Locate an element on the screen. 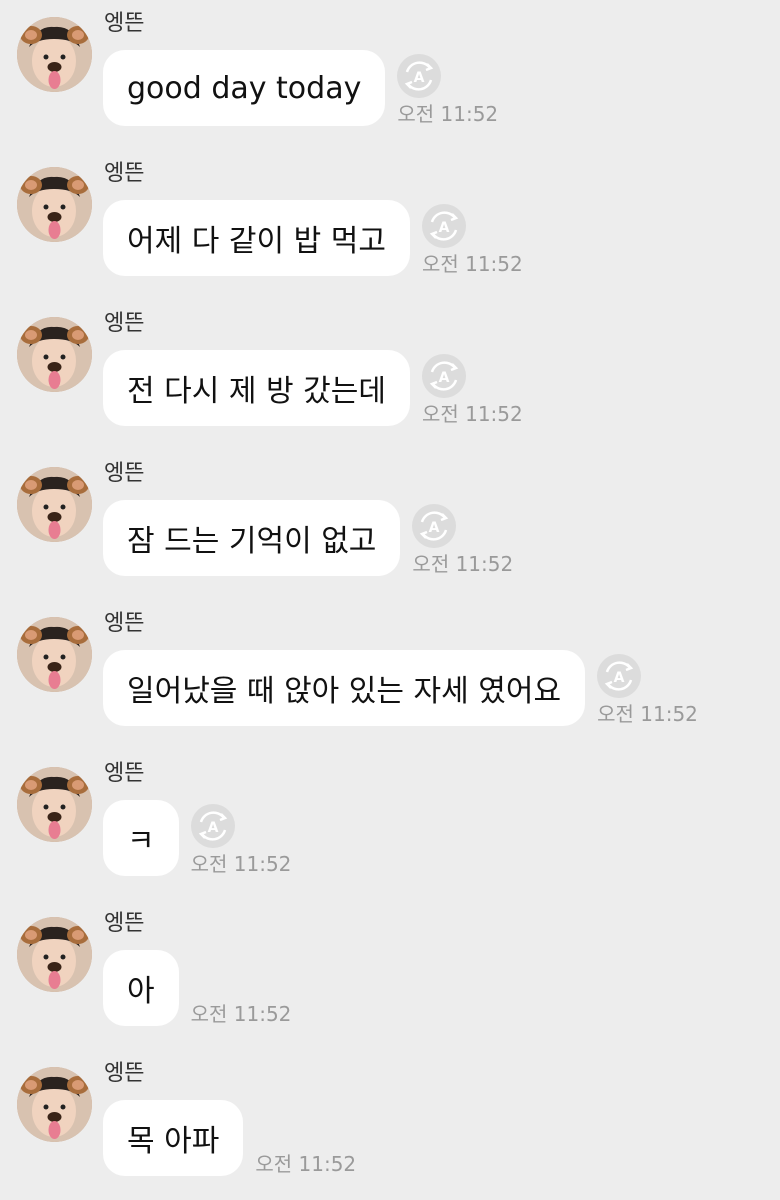 The image size is (780, 1200). chat-message: 엥뜬 어제 다 같이 밥 먹고 A 오전 11:52 is located at coordinates (390, 225).